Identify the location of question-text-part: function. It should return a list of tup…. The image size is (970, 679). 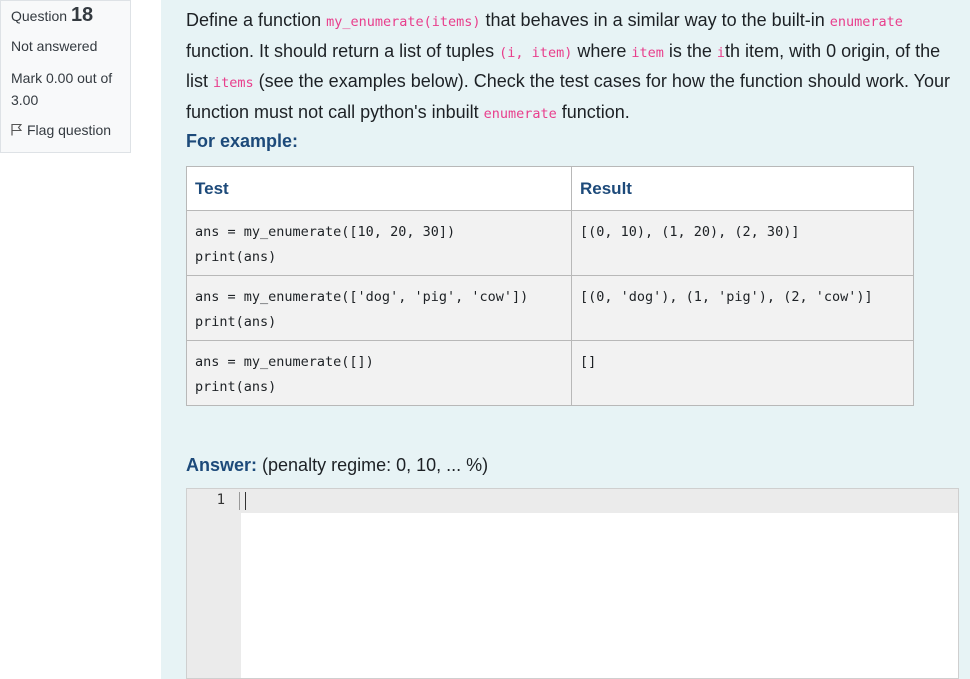
(343, 50).